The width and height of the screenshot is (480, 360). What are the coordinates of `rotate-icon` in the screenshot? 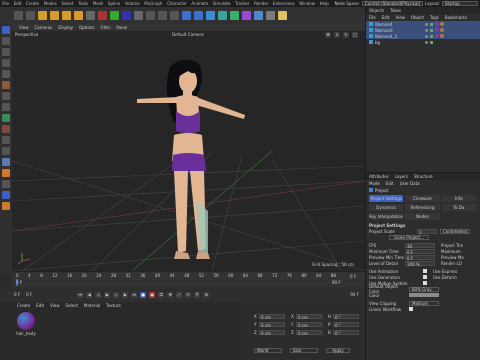 It's located at (78, 15).